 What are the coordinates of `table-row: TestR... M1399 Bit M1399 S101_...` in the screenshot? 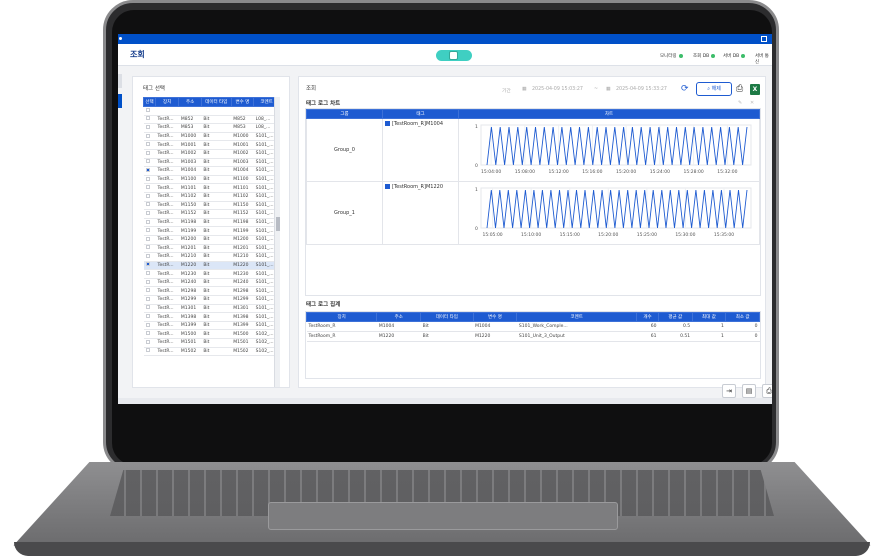 It's located at (211, 326).